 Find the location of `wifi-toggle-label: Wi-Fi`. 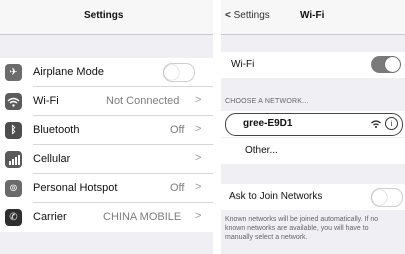

wifi-toggle-label: Wi-Fi is located at coordinates (243, 64).